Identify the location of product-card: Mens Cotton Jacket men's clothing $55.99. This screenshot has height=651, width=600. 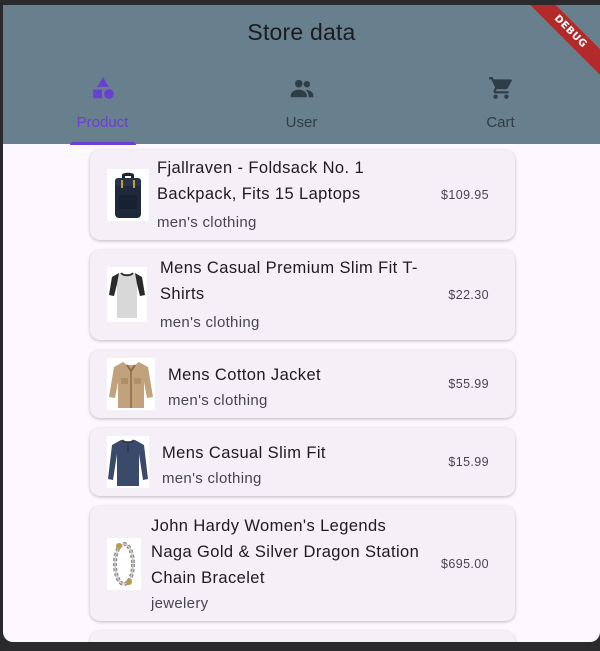
(302, 384).